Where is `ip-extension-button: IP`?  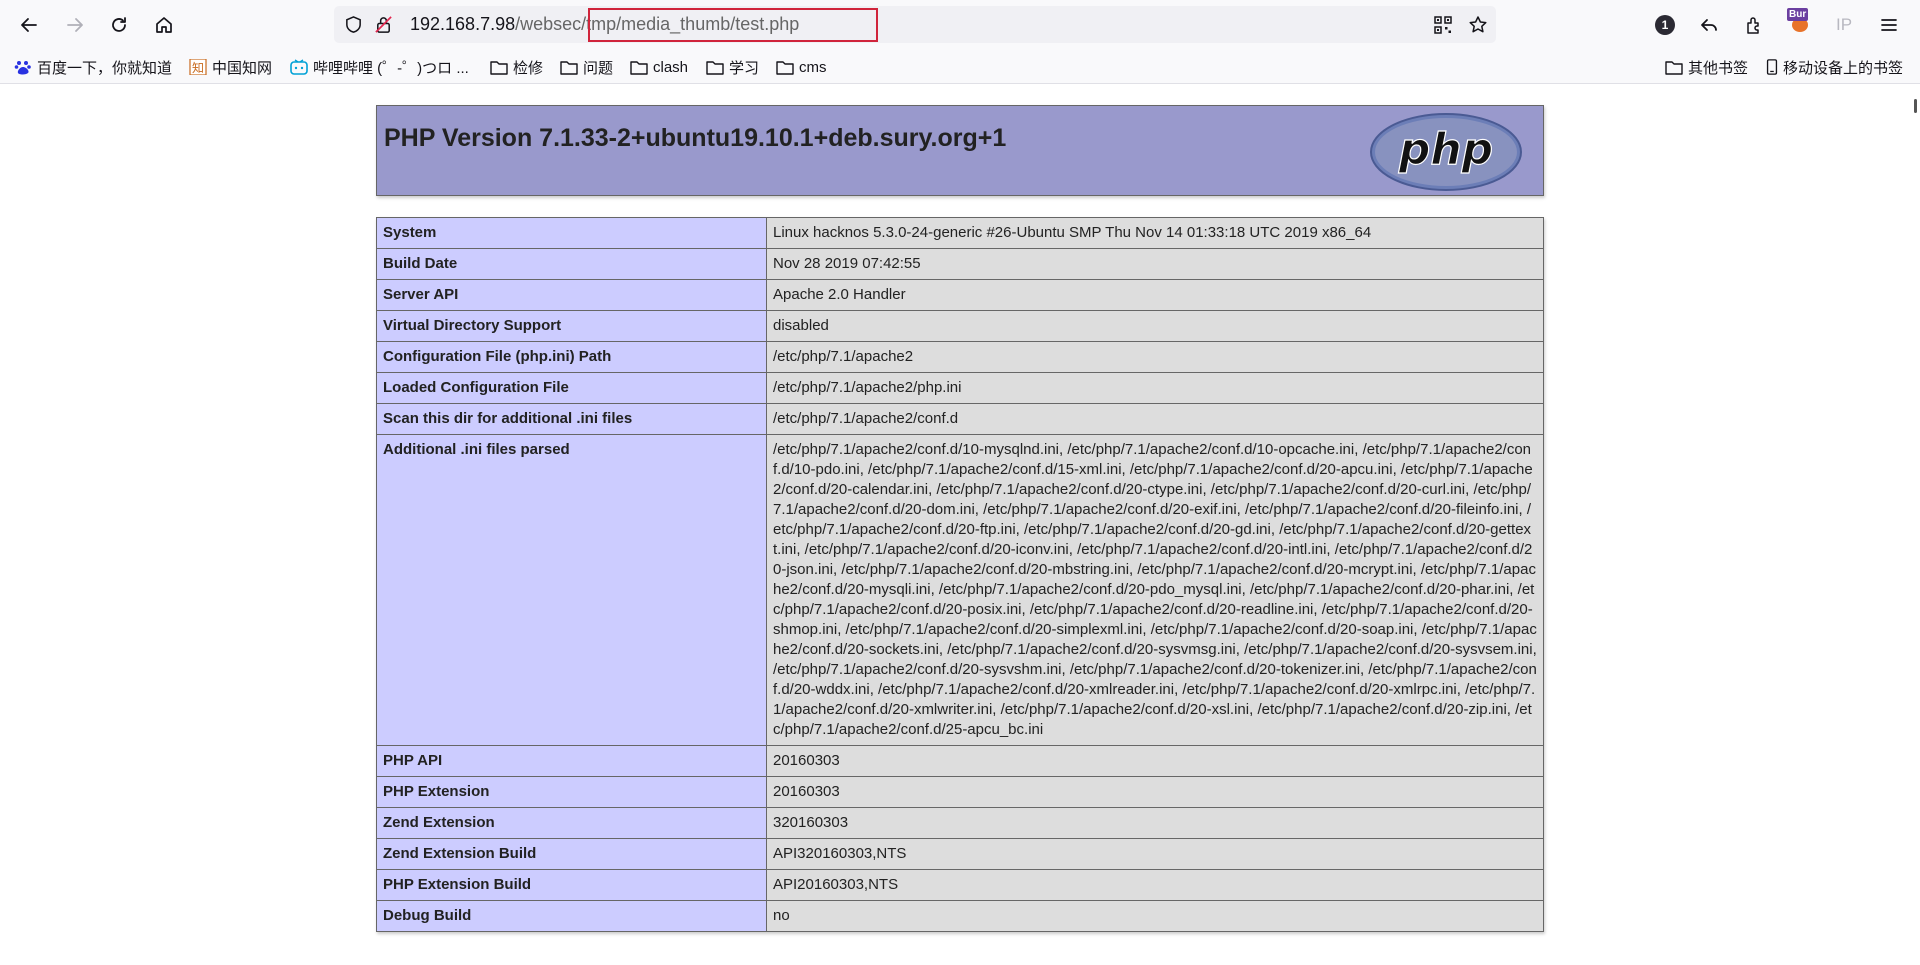 ip-extension-button: IP is located at coordinates (1844, 25).